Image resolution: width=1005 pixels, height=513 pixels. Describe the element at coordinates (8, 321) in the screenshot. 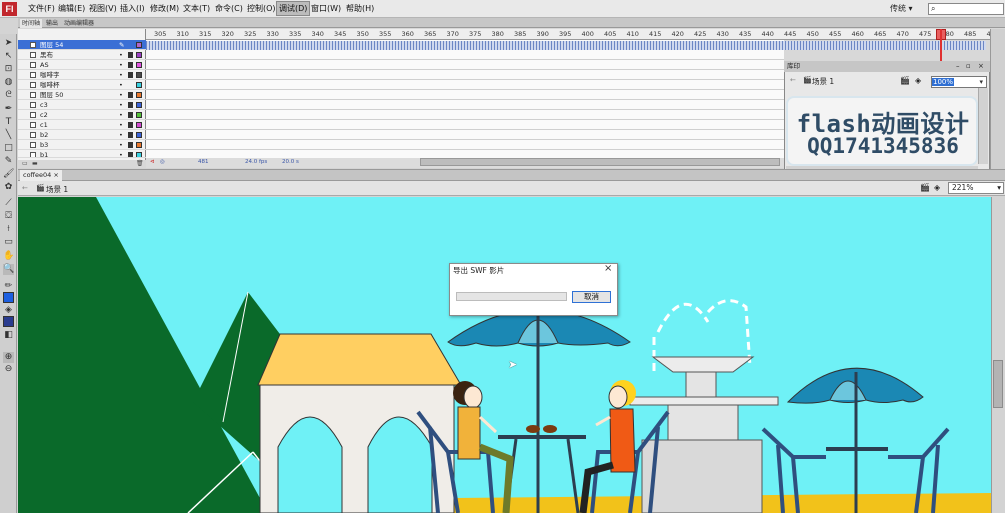

I see `fill-color-swatch` at that location.